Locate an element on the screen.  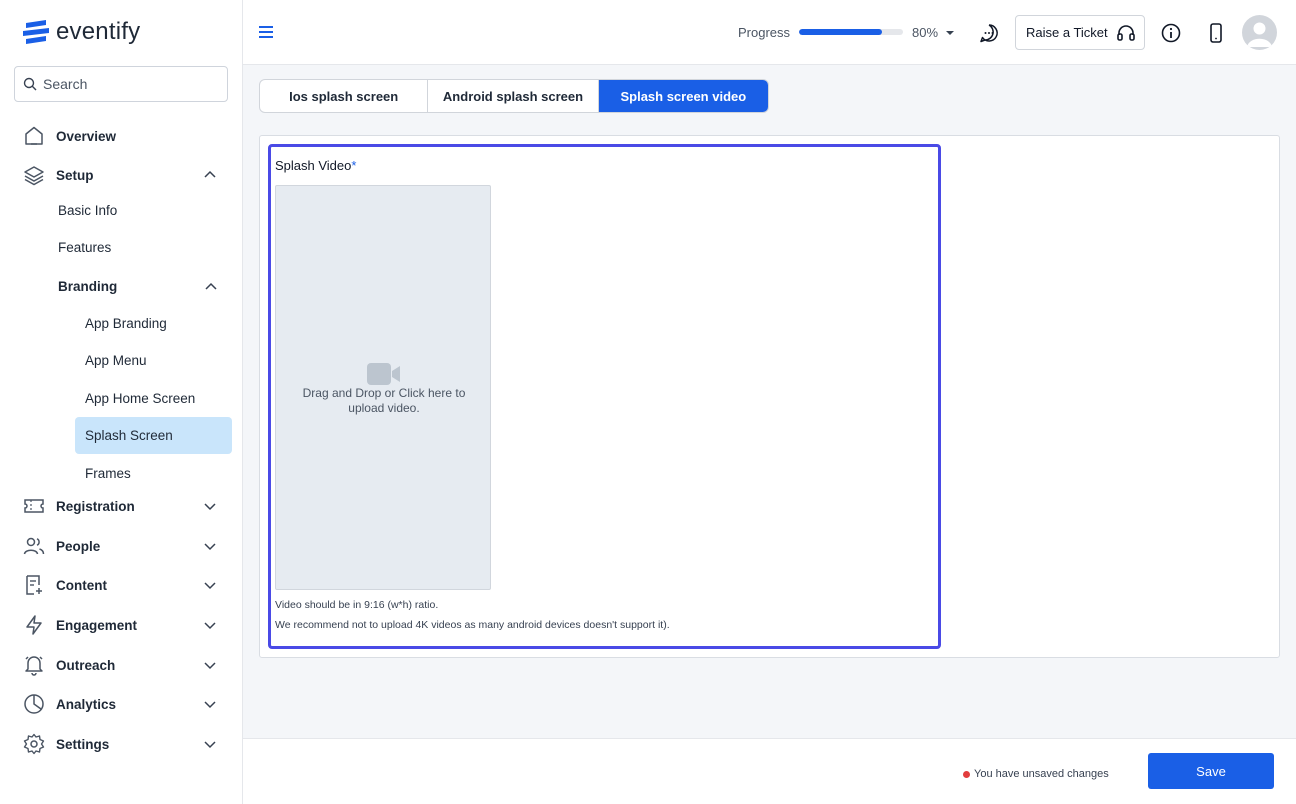
sidebar-item-label: Branding is located at coordinates (88, 286).